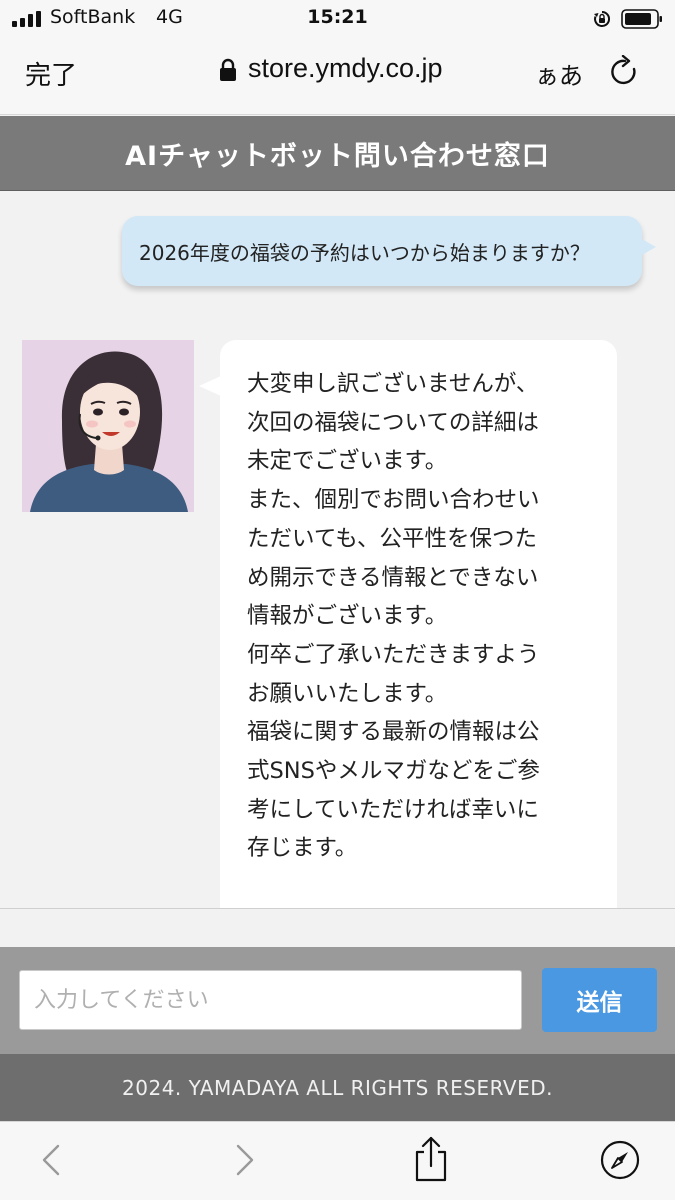  I want to click on bot-message-line: 考にしていただければ幸いに, so click(393, 809).